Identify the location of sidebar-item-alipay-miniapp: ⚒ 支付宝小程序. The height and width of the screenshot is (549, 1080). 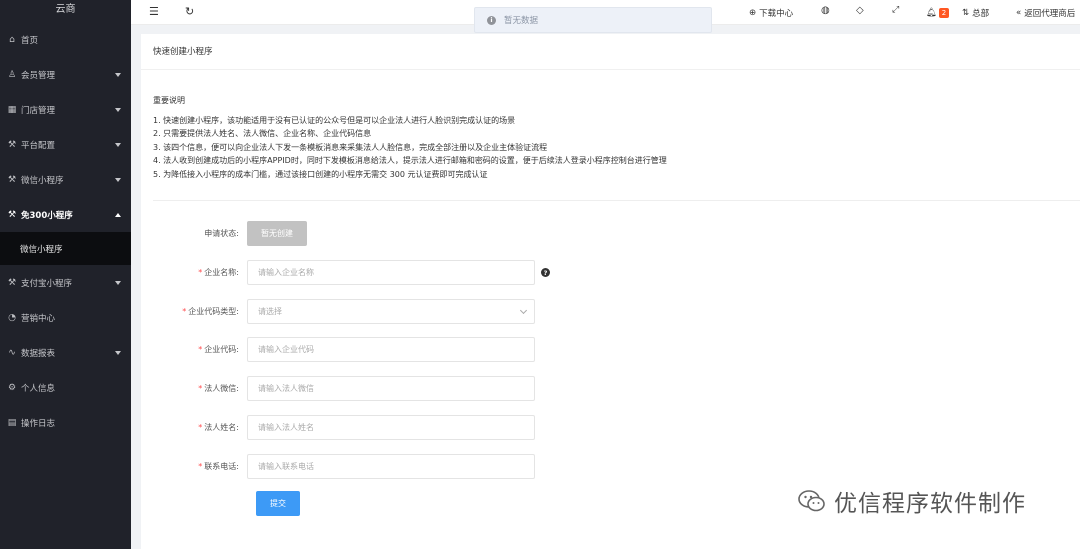
(65, 282).